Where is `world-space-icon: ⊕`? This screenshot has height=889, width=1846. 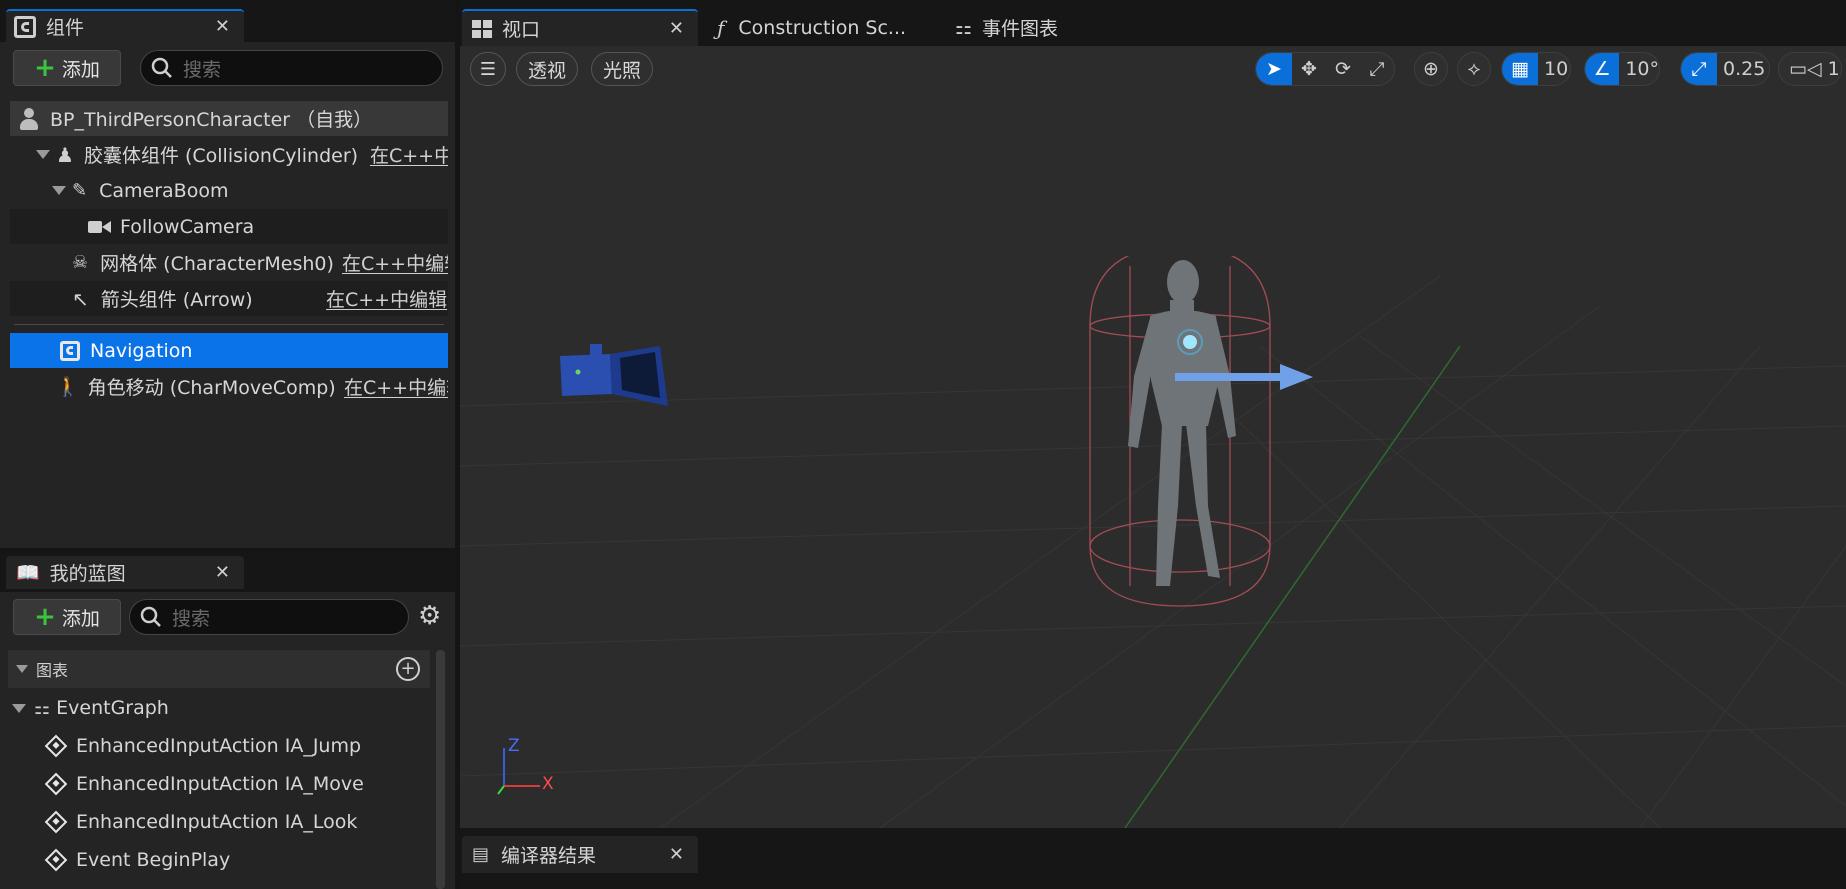
world-space-icon: ⊕ is located at coordinates (1431, 69).